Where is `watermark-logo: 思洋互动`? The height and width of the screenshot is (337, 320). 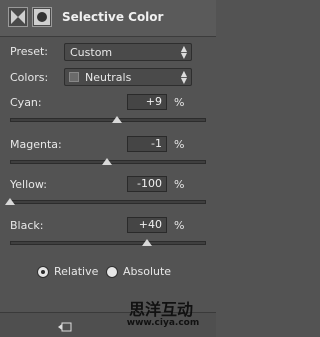 watermark-logo: 思洋互动 is located at coordinates (160, 309).